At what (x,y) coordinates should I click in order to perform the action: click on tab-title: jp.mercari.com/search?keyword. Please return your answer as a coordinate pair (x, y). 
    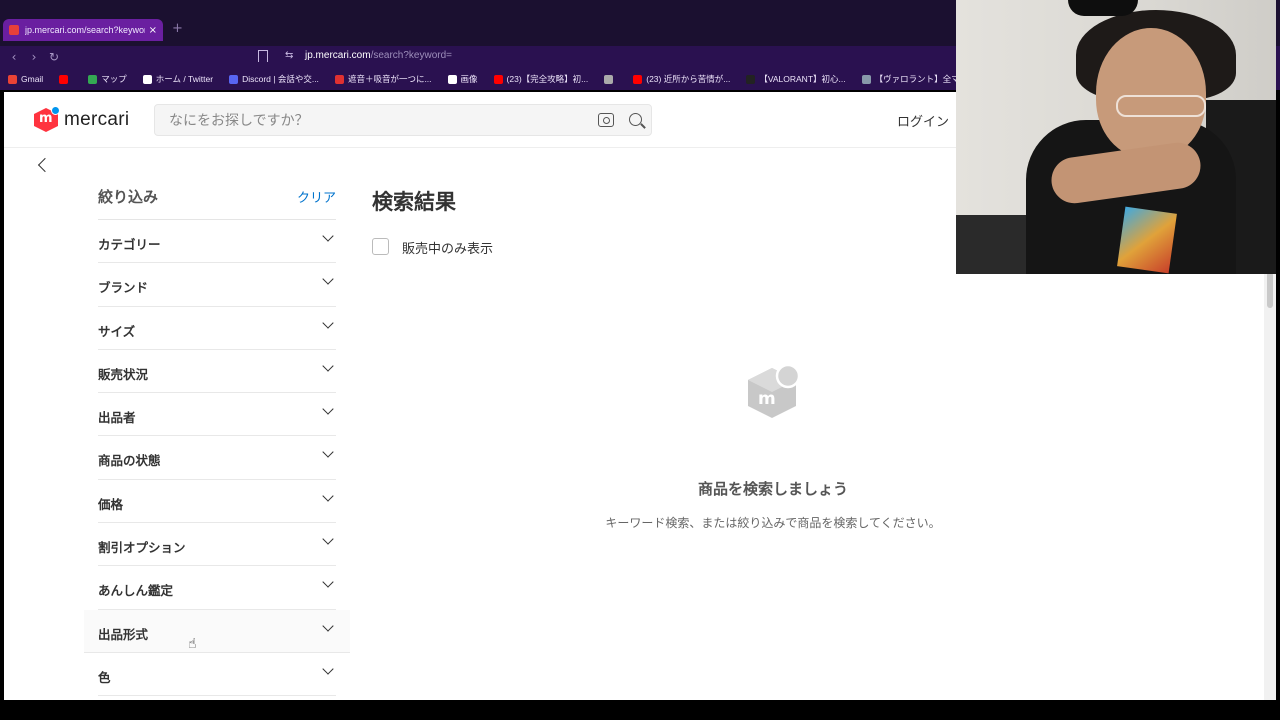
    Looking at the image, I should click on (85, 30).